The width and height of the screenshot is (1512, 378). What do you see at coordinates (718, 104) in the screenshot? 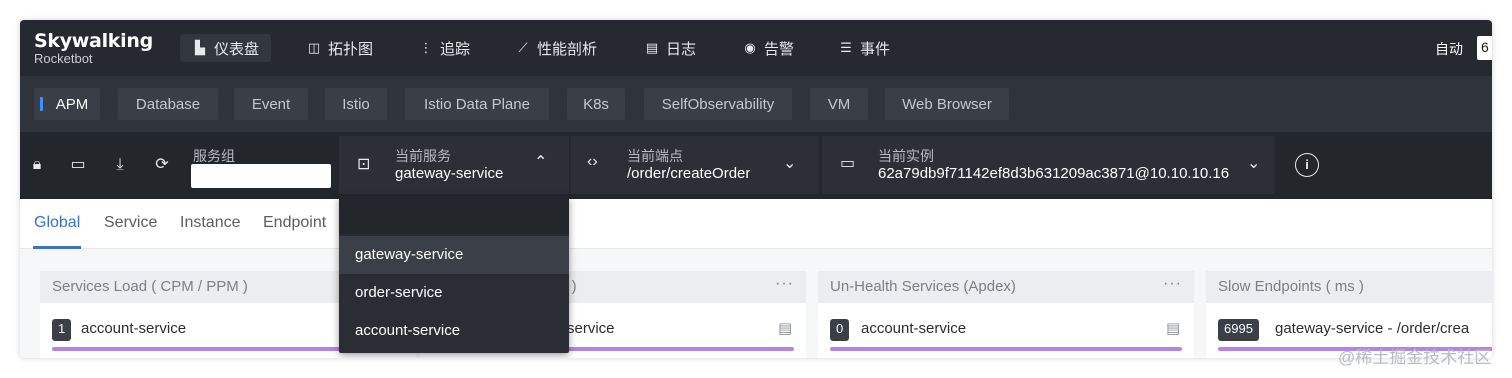
I see `layer-tab-selfobservability: SelfObservability` at bounding box center [718, 104].